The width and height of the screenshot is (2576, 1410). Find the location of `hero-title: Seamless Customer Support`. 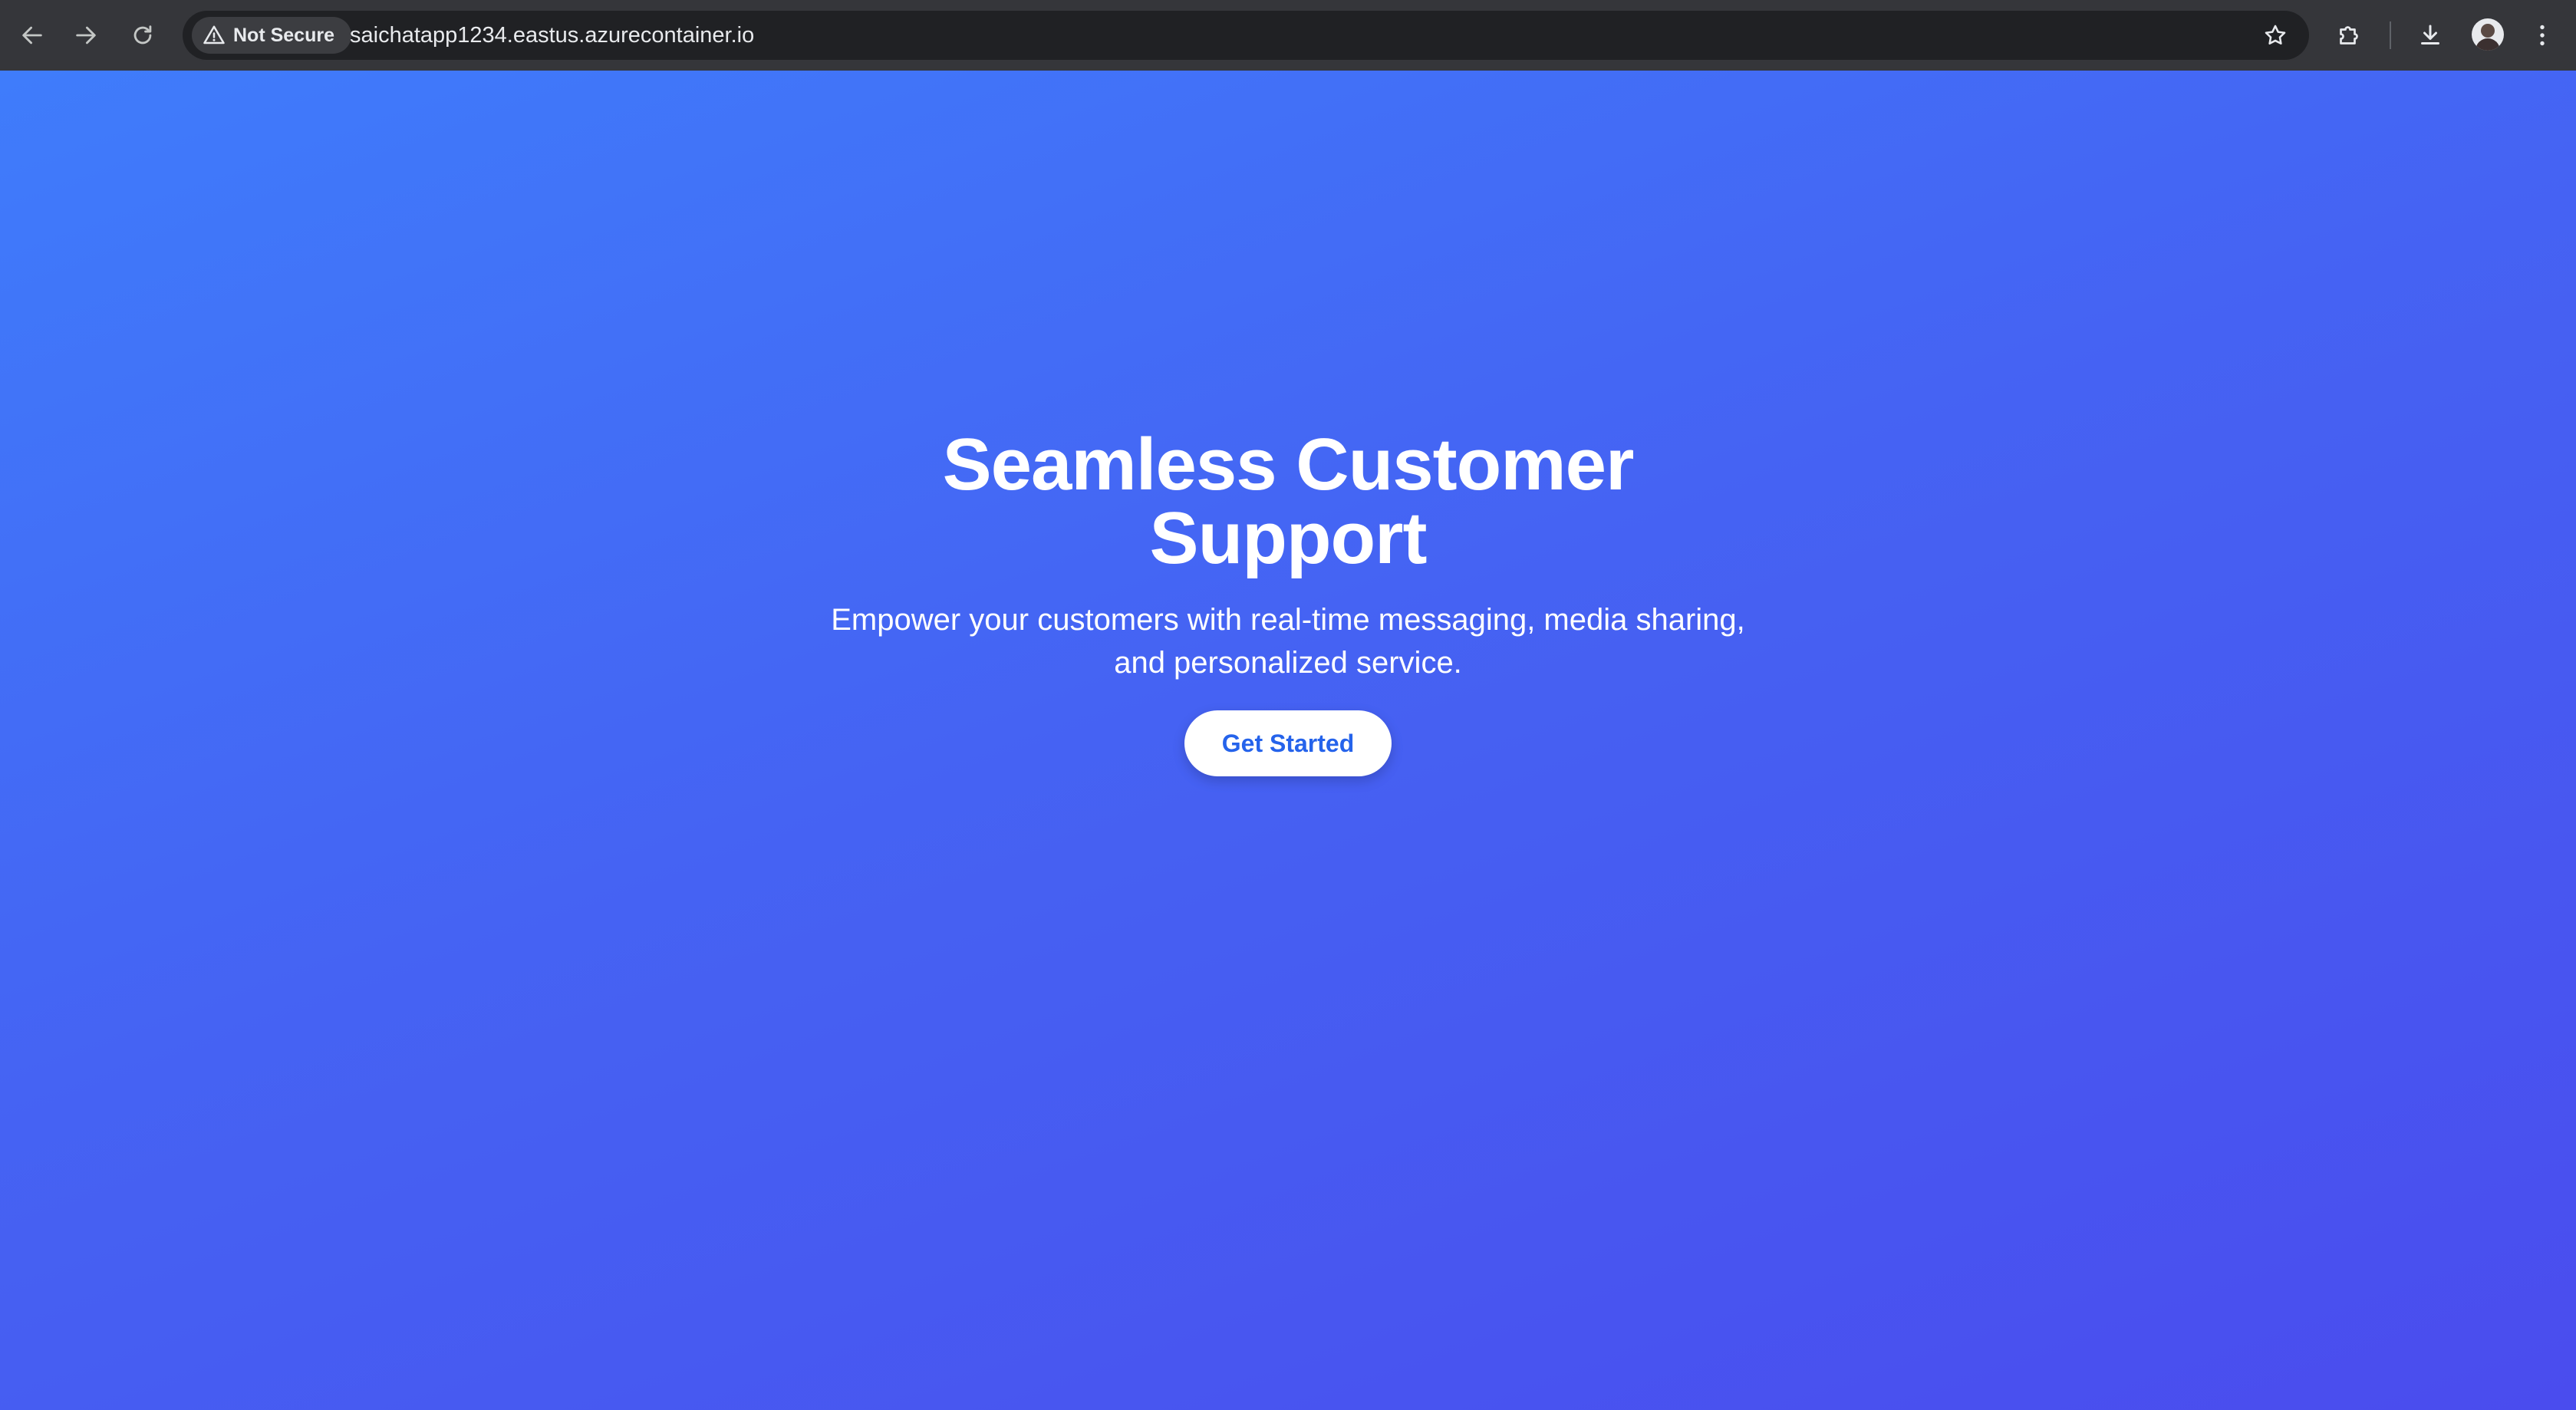

hero-title: Seamless Customer Support is located at coordinates (1288, 501).